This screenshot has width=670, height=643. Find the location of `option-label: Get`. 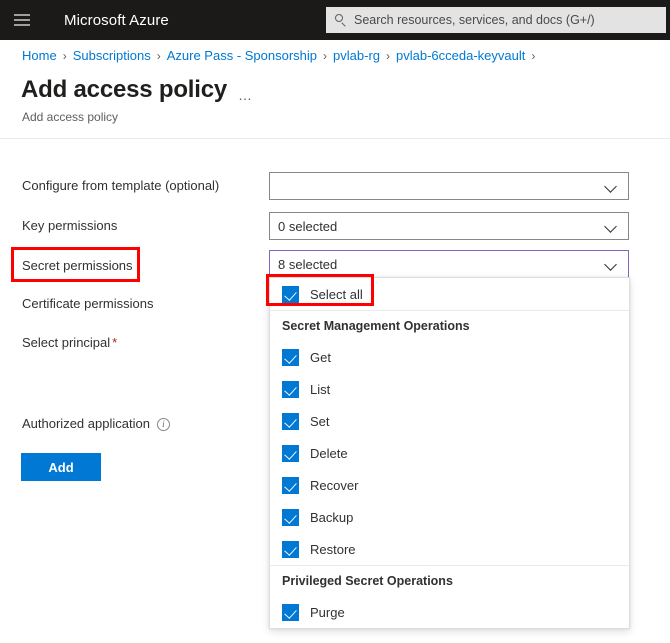

option-label: Get is located at coordinates (320, 357).